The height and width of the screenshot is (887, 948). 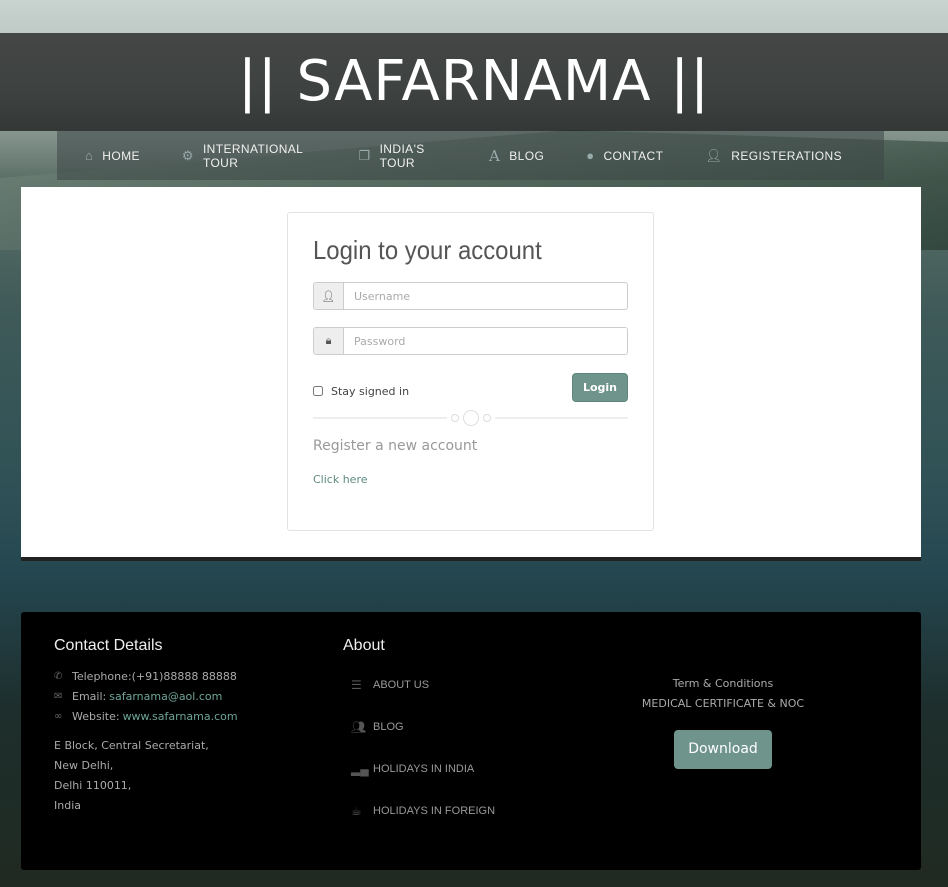 I want to click on nav-blog: A BLOG, so click(x=516, y=156).